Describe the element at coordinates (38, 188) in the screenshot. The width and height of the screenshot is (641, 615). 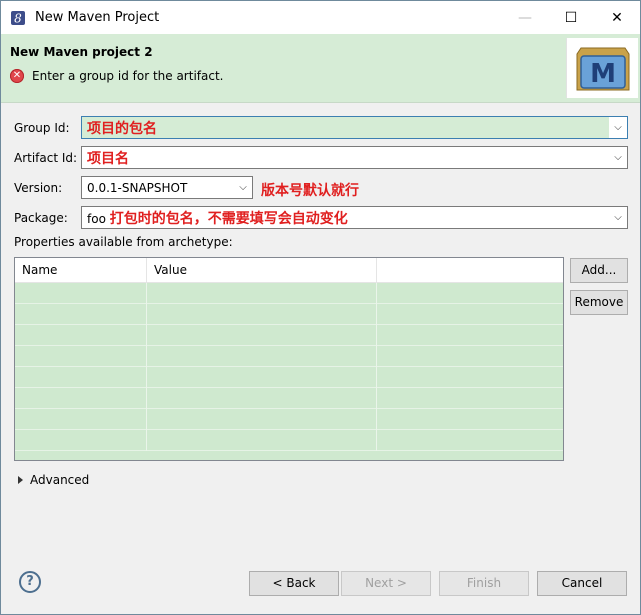
I see `version-label: Version:` at that location.